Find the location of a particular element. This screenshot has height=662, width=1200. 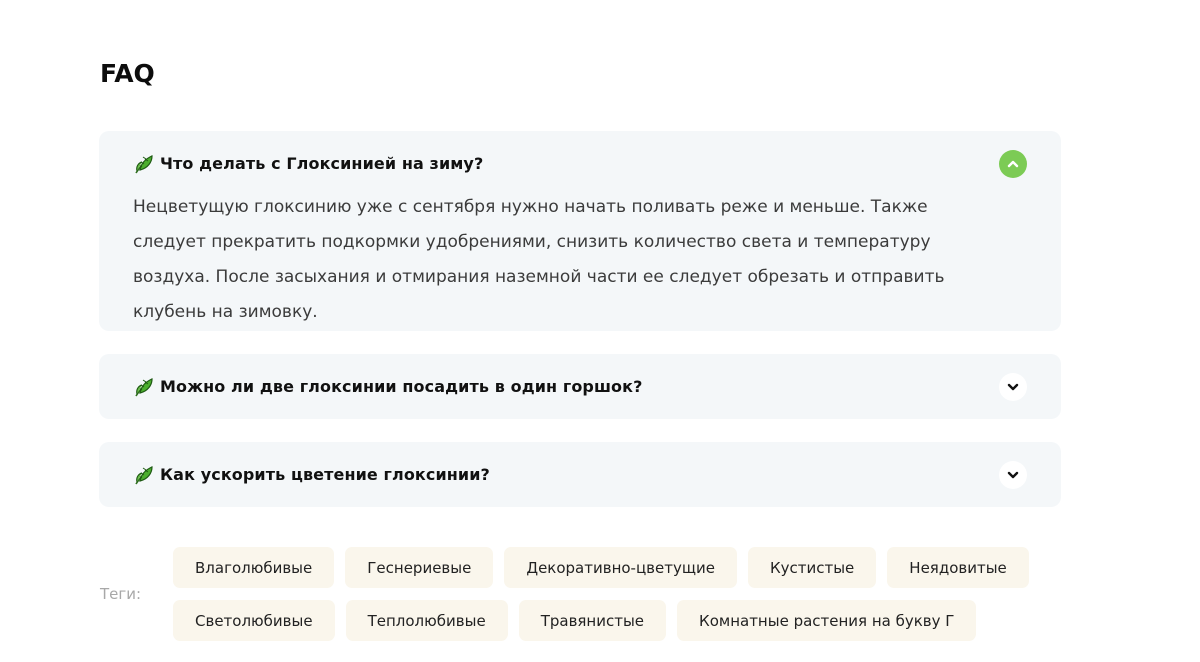

tag-teplolyubivye: Теплолюбивые is located at coordinates (426, 620).